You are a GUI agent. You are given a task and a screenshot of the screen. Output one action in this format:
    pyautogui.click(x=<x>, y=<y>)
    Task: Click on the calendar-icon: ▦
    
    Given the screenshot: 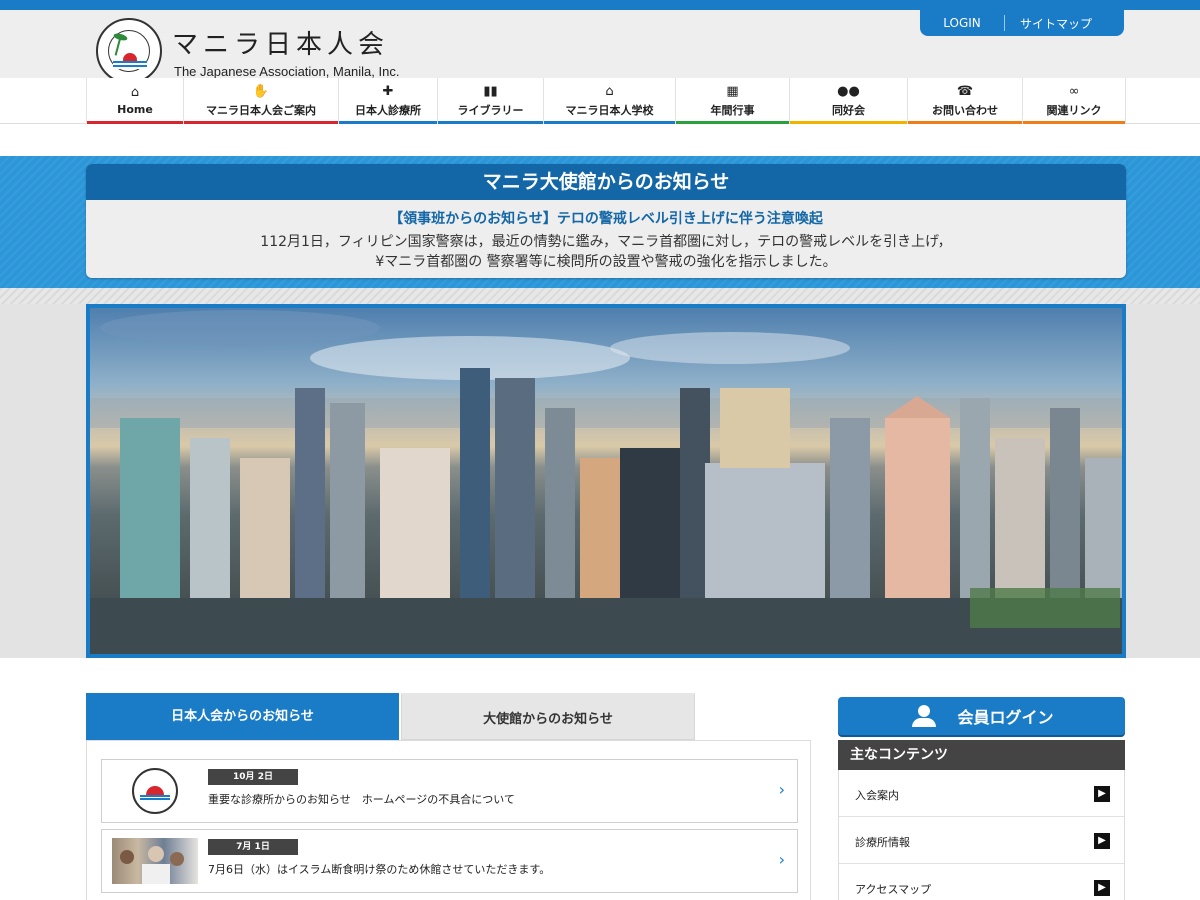 What is the action you would take?
    pyautogui.click(x=732, y=91)
    